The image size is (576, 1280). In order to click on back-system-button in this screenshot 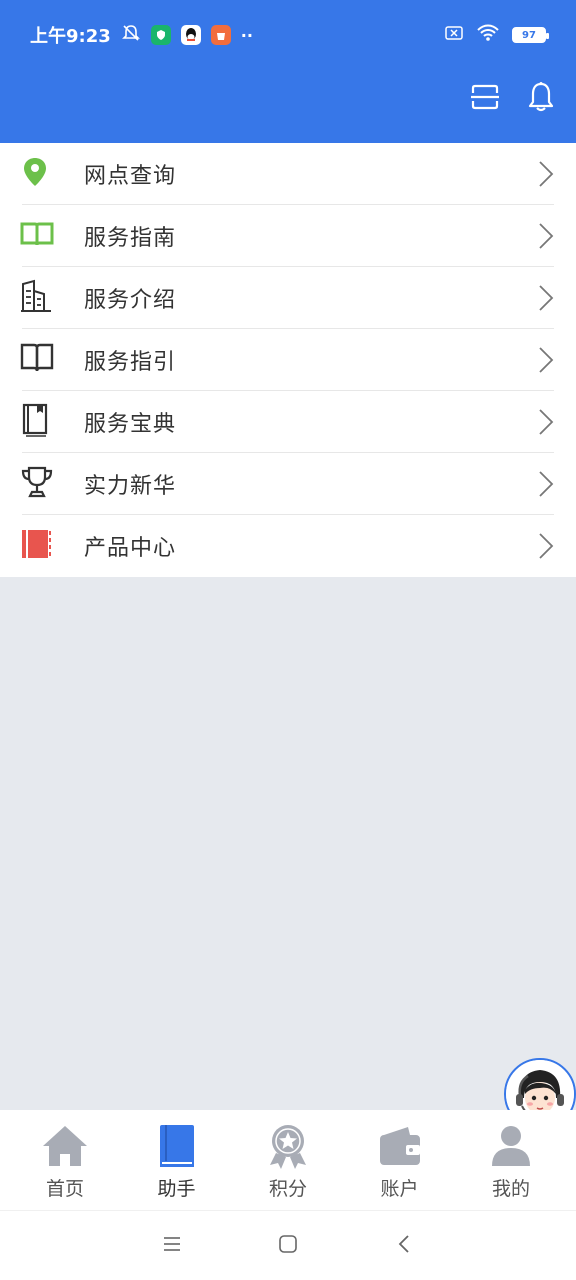, I will do `click(404, 1246)`.